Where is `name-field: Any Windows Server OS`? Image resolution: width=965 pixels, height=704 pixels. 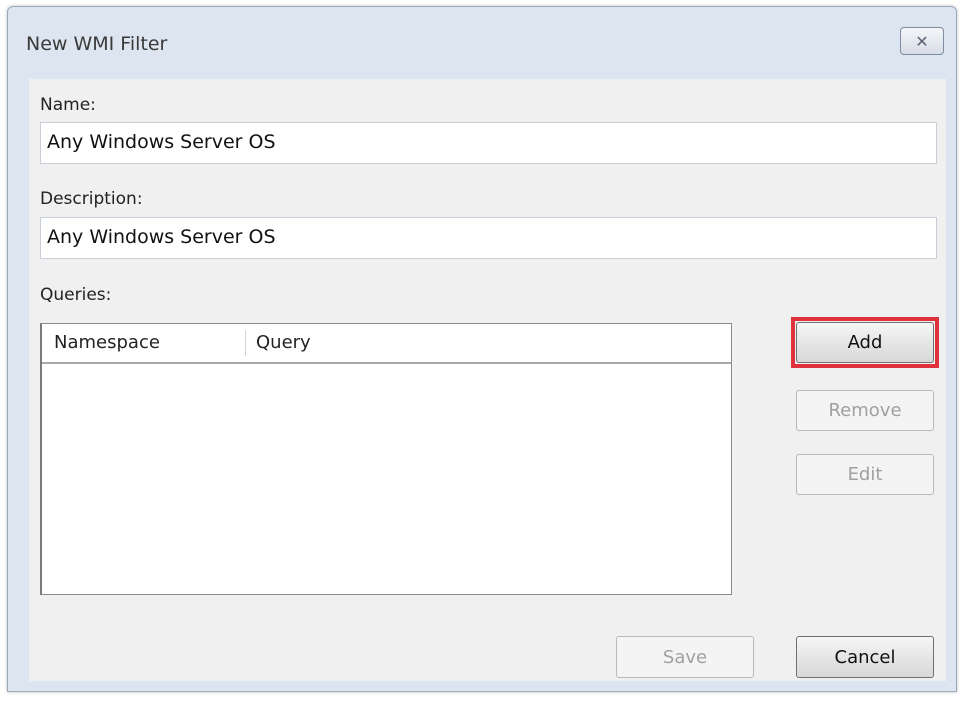 name-field: Any Windows Server OS is located at coordinates (488, 143).